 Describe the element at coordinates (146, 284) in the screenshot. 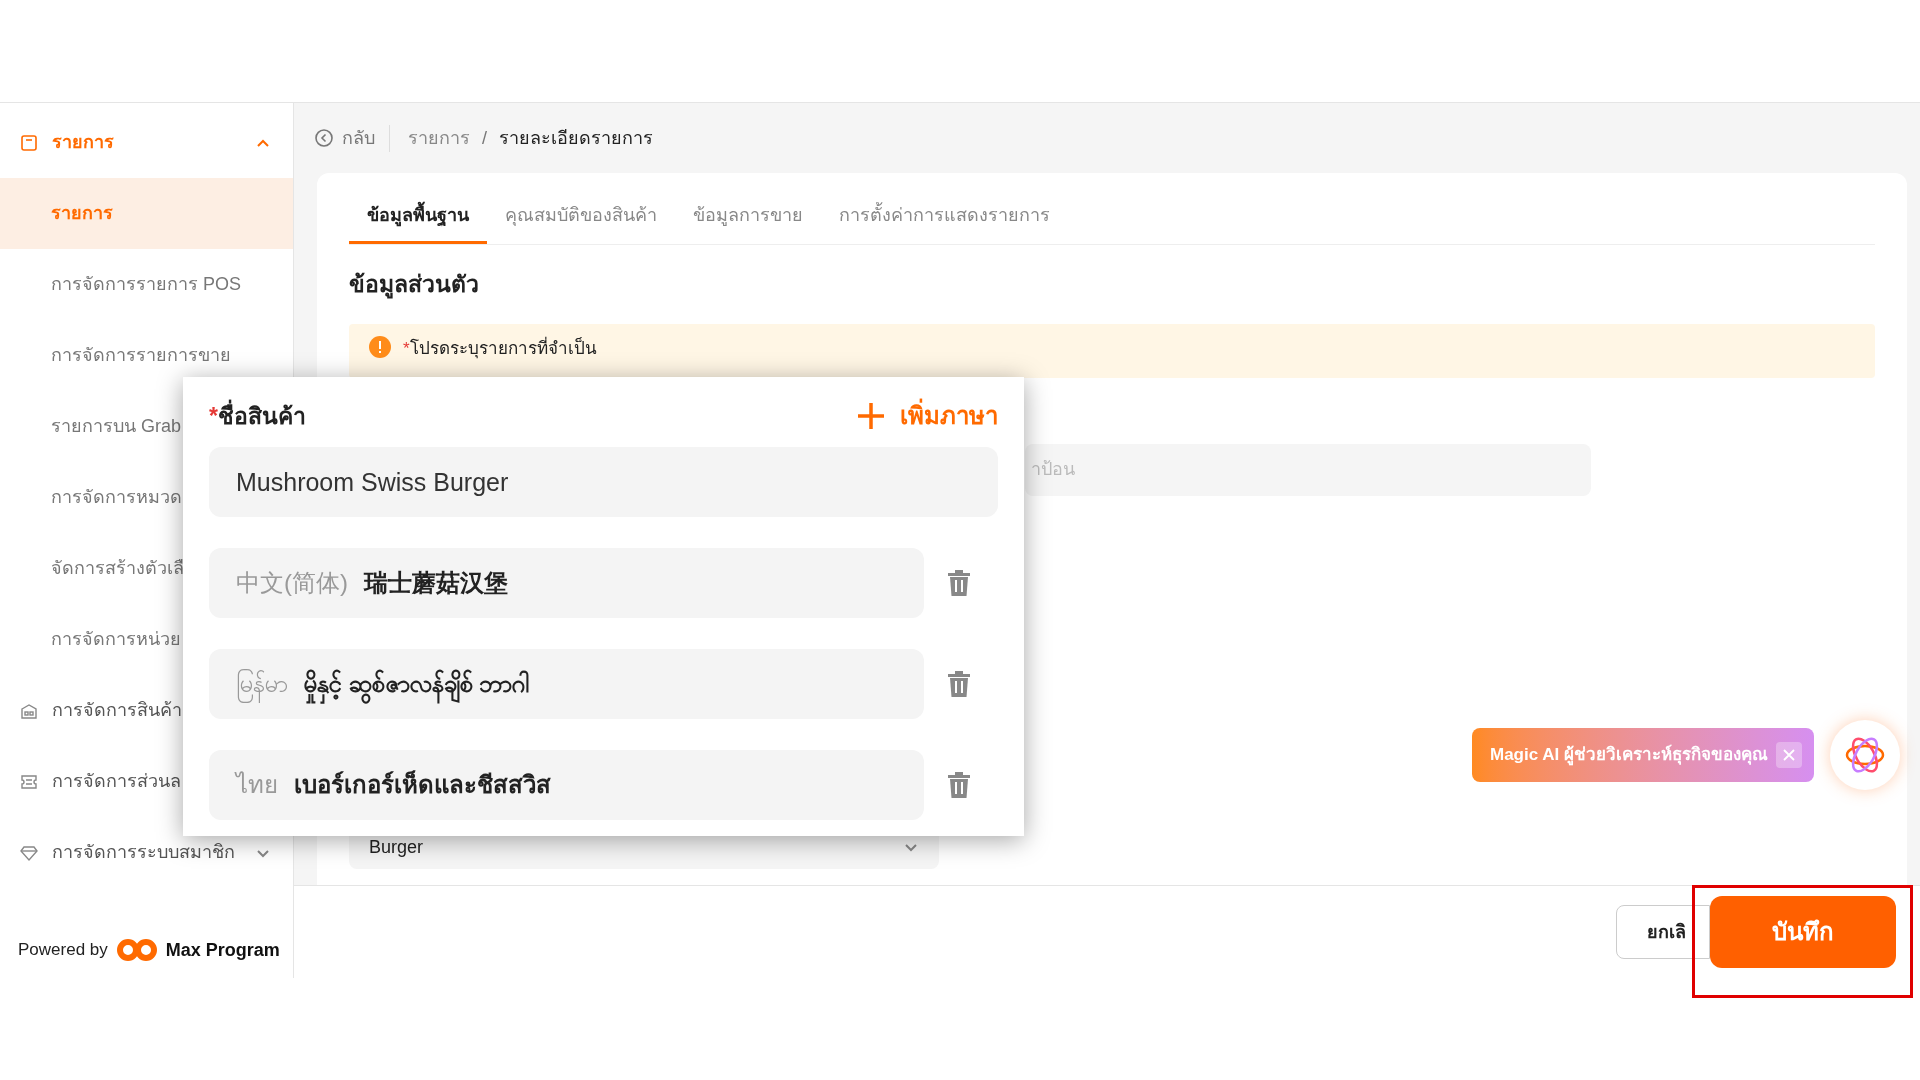

I see `sidebar-item: การจัดการรายการ POS` at that location.